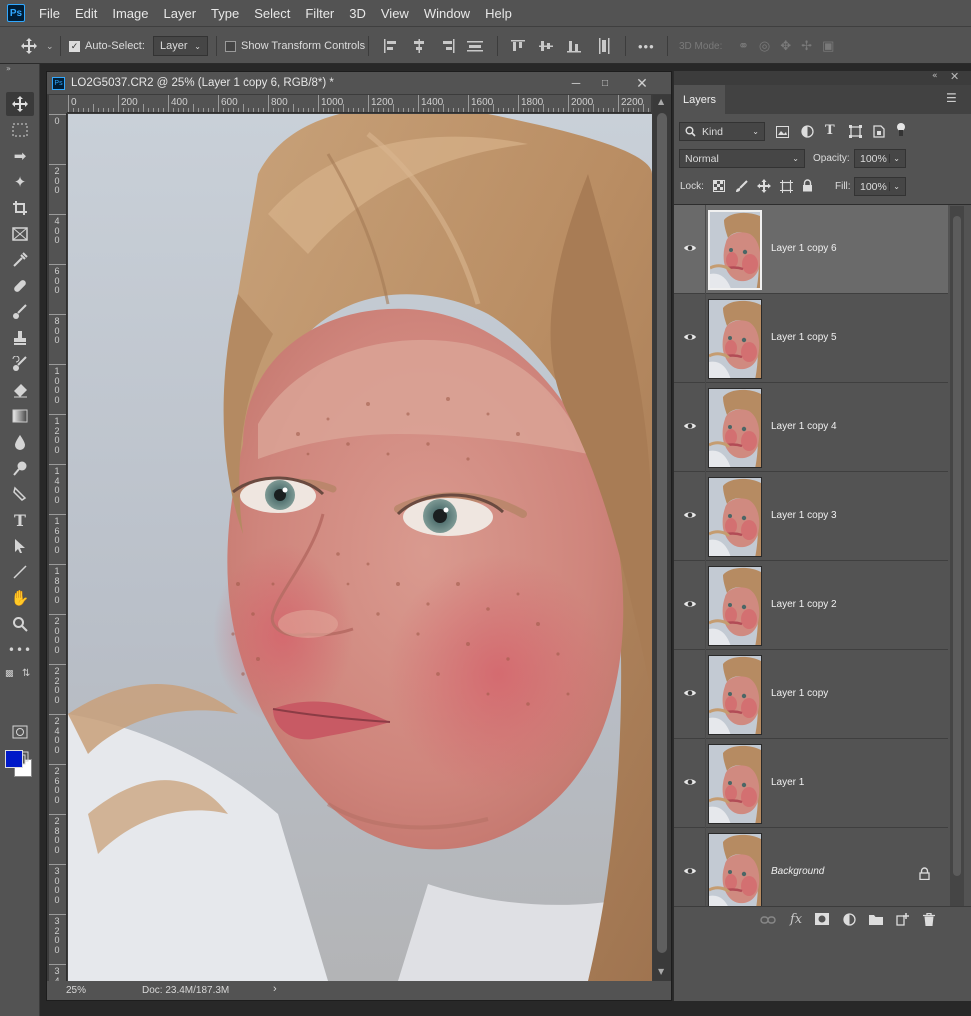  I want to click on layer-row: Layer 1 copy 2, so click(811, 605).